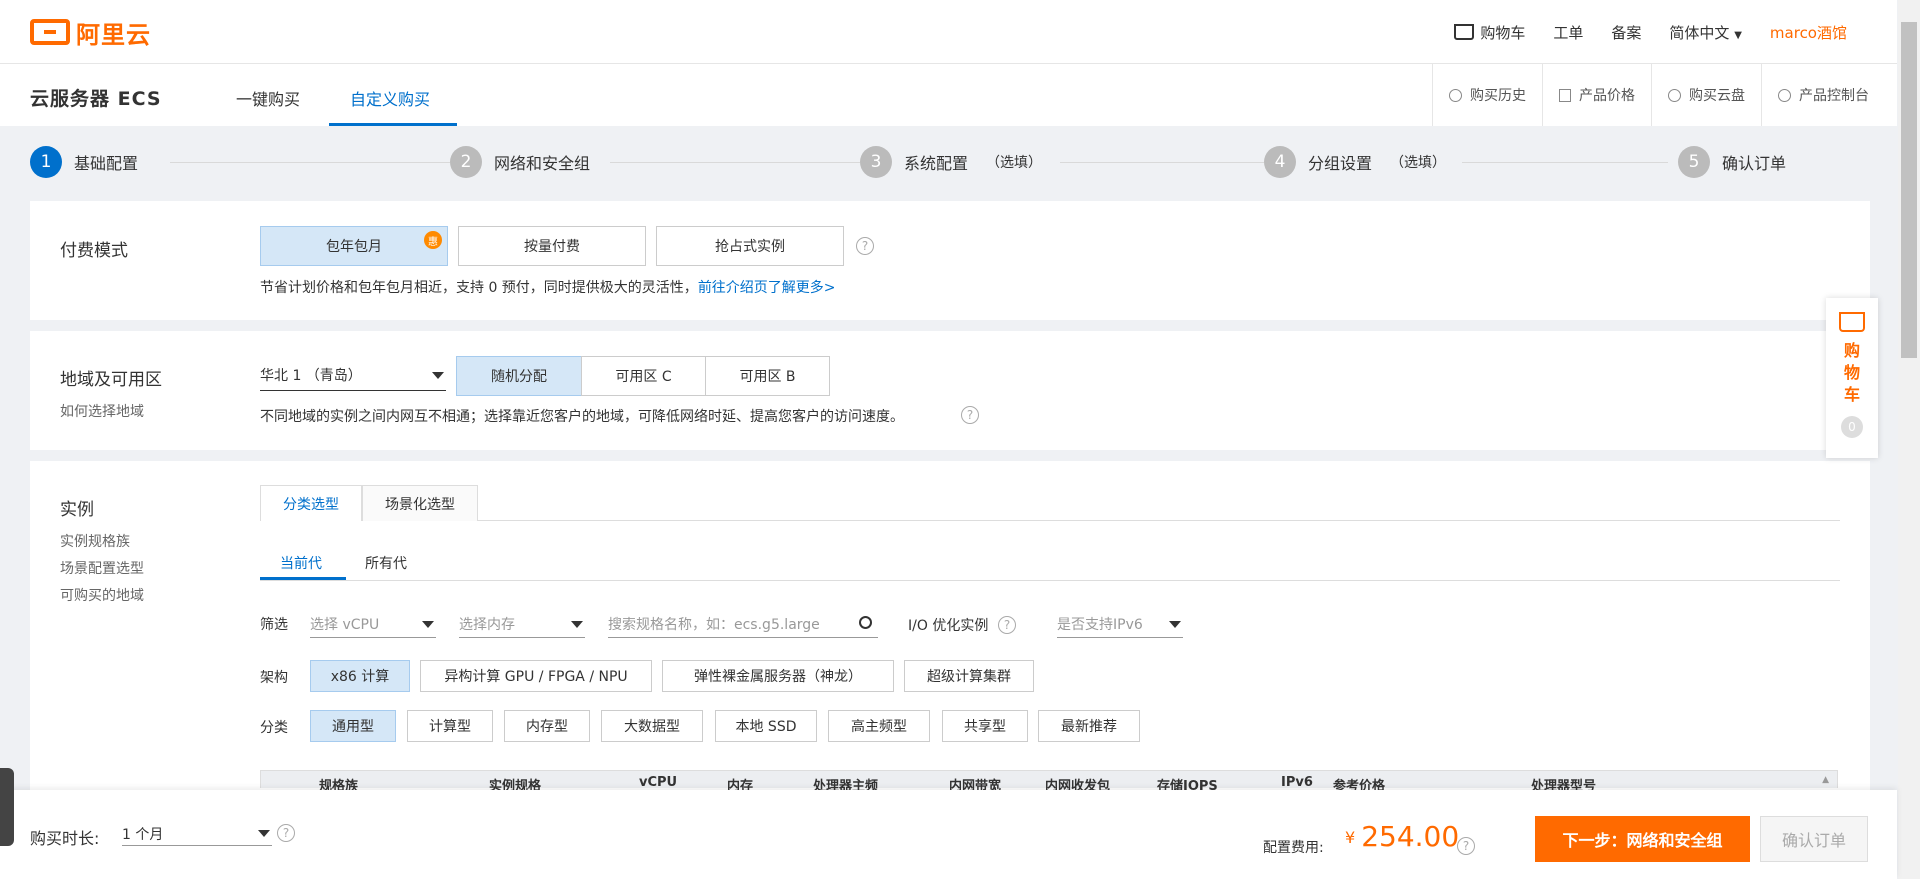 Image resolution: width=1920 pixels, height=879 pixels. I want to click on document-icon, so click(1565, 95).